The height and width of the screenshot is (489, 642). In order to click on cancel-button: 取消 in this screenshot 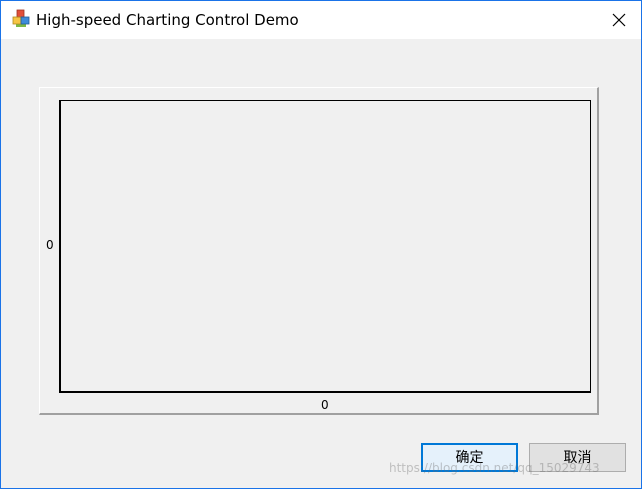, I will do `click(577, 457)`.